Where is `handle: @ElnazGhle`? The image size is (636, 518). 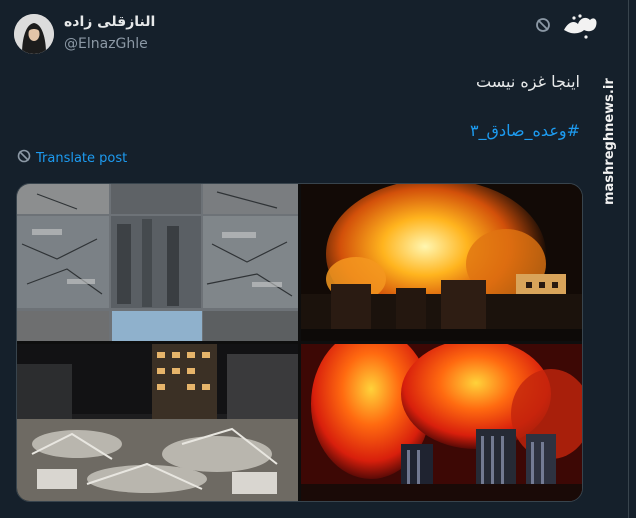 handle: @ElnazGhle is located at coordinates (106, 44).